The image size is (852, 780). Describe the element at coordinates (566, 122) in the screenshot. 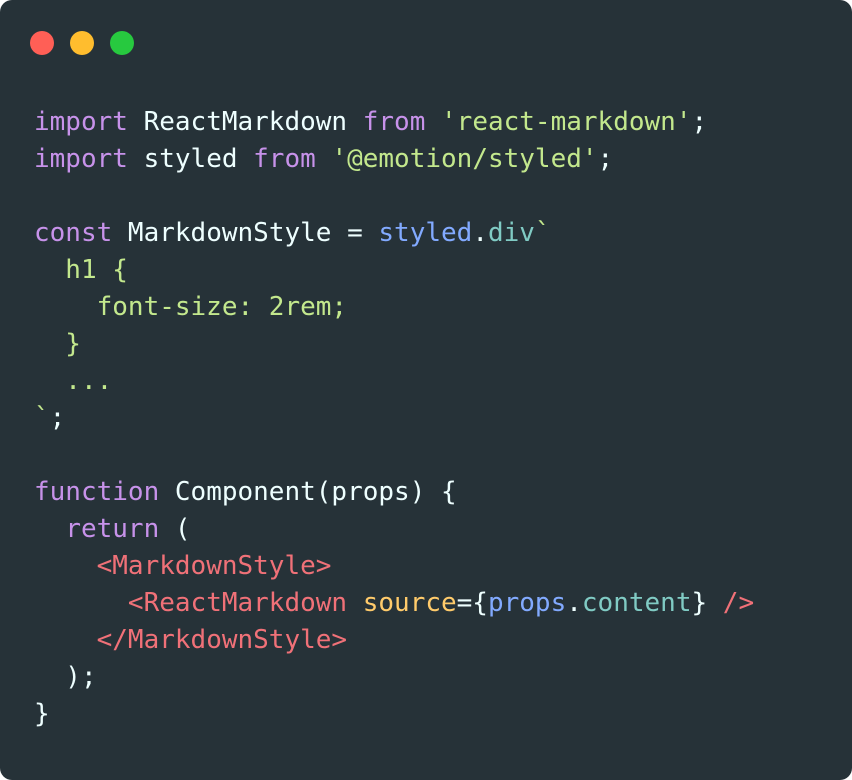

I see `code-token-string: 'react-markdown'` at that location.